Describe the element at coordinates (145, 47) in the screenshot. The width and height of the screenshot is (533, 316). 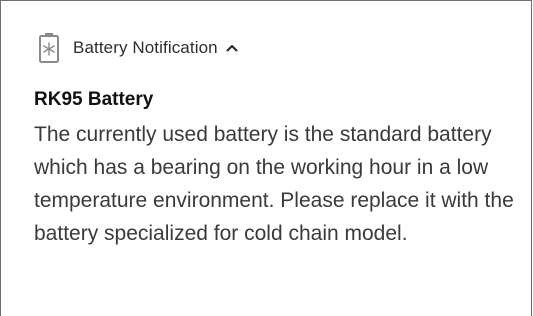
I see `app-label: Battery Notification` at that location.